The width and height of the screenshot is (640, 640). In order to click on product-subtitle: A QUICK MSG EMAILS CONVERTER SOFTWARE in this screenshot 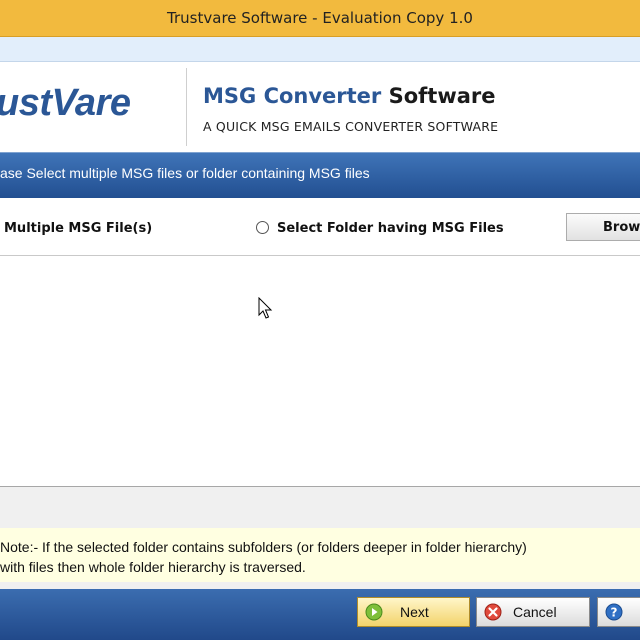, I will do `click(351, 126)`.